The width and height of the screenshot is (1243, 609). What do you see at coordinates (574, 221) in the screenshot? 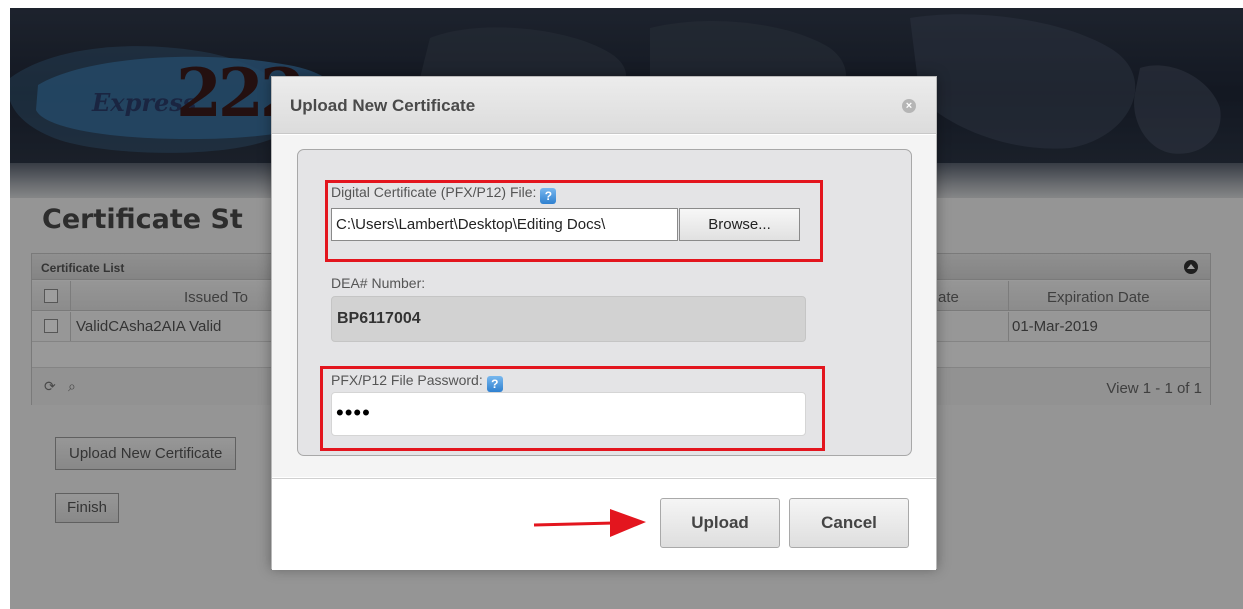
I see `file-highlight-box` at bounding box center [574, 221].